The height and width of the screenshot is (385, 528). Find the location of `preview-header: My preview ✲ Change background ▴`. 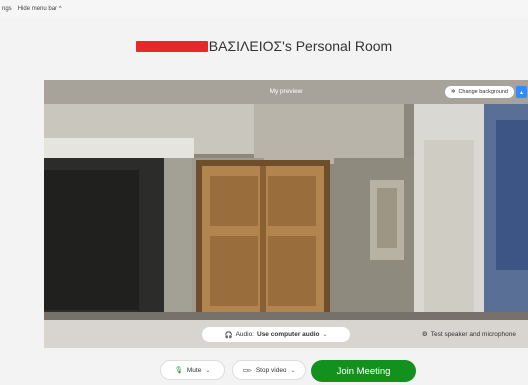

preview-header: My preview ✲ Change background ▴ is located at coordinates (286, 92).